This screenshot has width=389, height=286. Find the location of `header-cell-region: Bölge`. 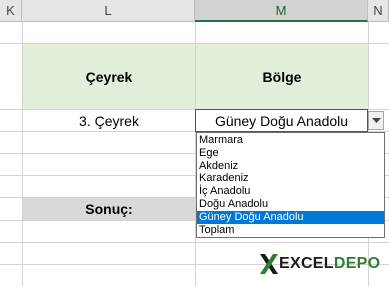

header-cell-region: Bölge is located at coordinates (282, 76).